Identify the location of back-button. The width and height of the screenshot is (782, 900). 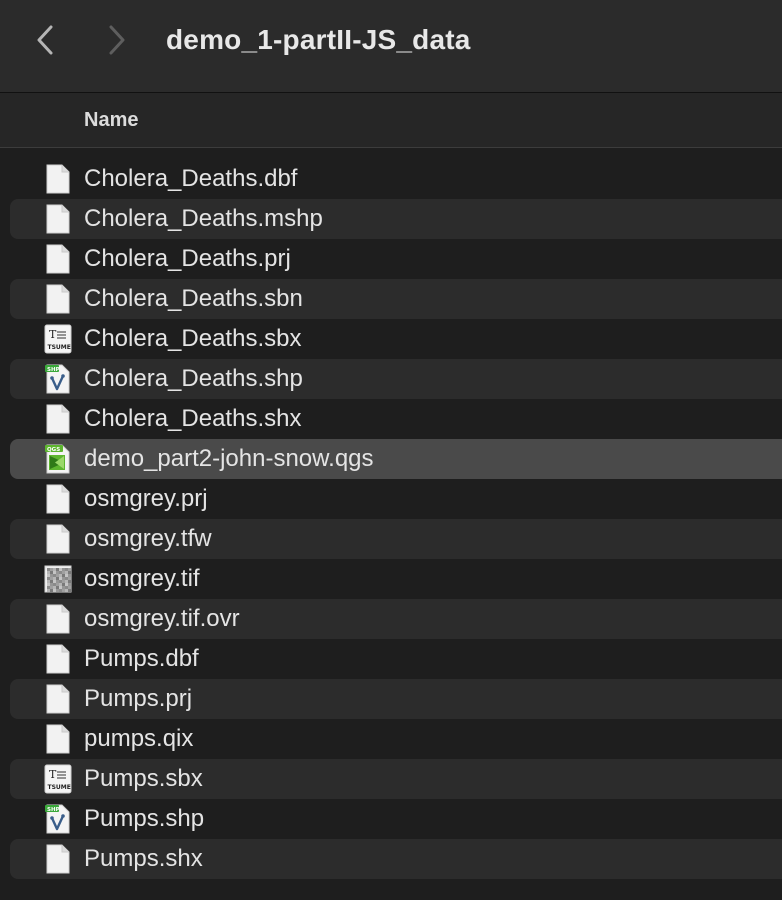
(45, 40).